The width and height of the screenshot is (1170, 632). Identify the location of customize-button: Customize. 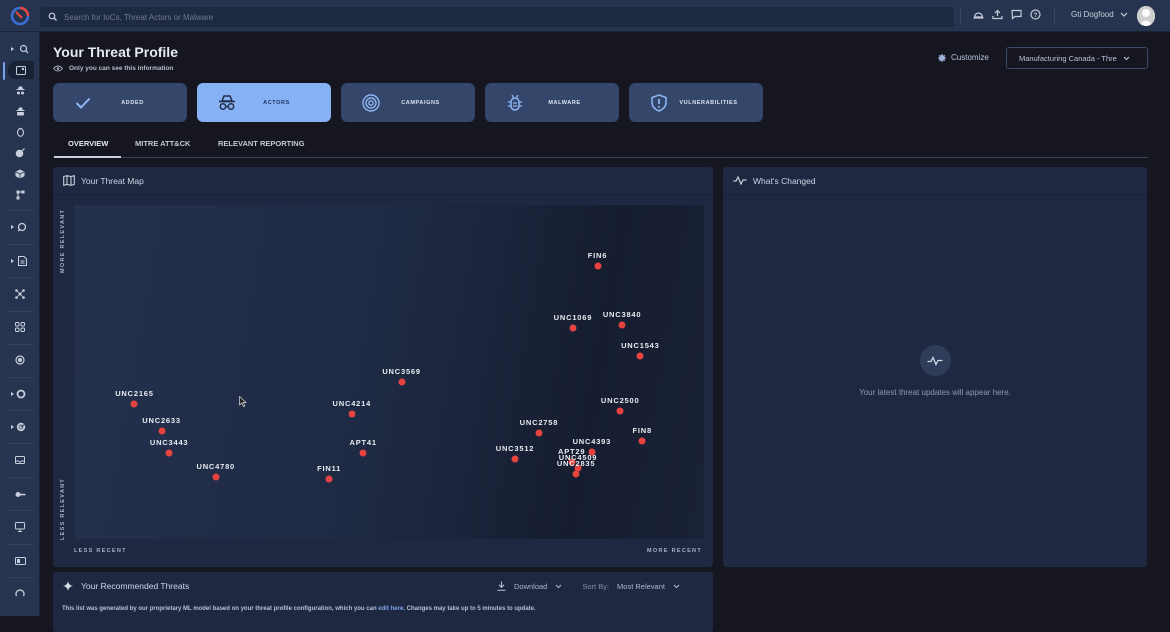
(963, 57).